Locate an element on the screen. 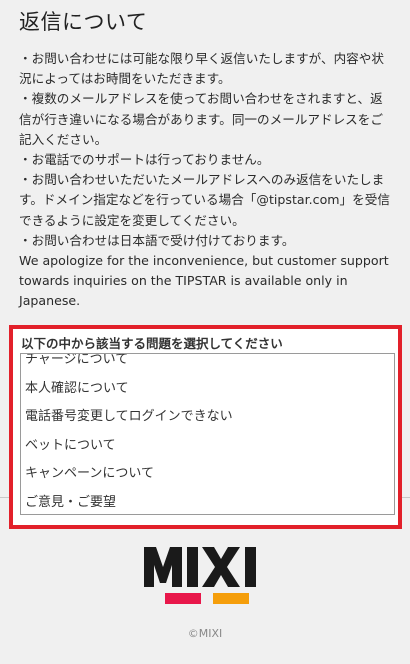 The image size is (410, 664). option-campaign: キャンペーンについて is located at coordinates (207, 474).